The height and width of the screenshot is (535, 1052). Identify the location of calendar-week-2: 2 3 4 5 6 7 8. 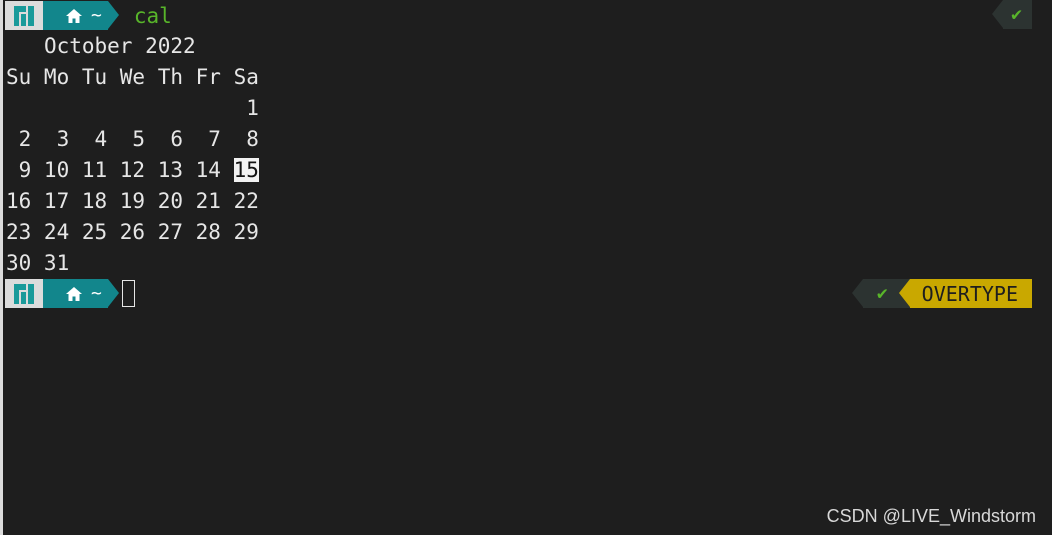
(132, 139).